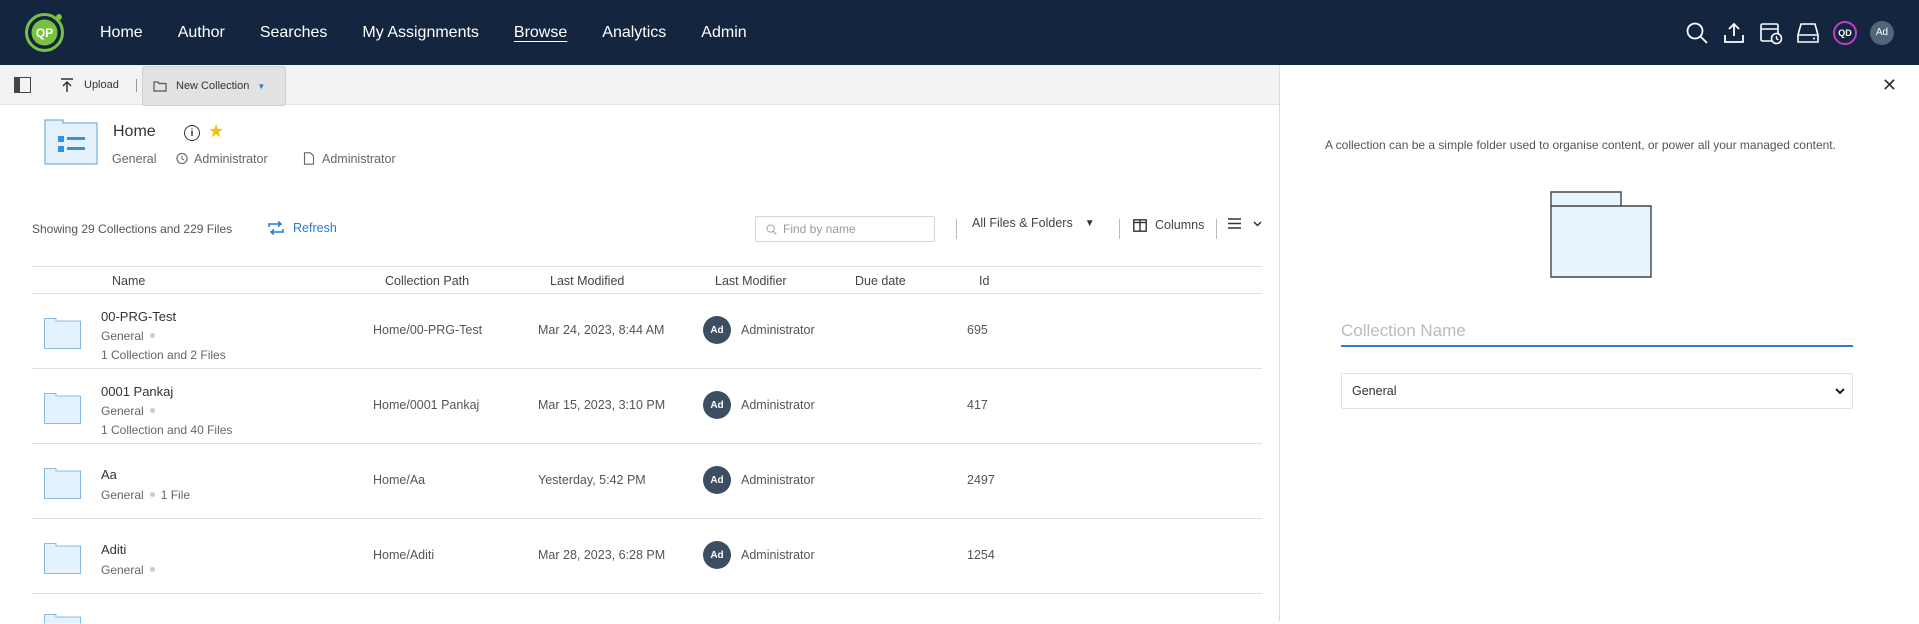 The width and height of the screenshot is (1919, 624). What do you see at coordinates (1245, 223) in the screenshot?
I see `view-mode-menu` at bounding box center [1245, 223].